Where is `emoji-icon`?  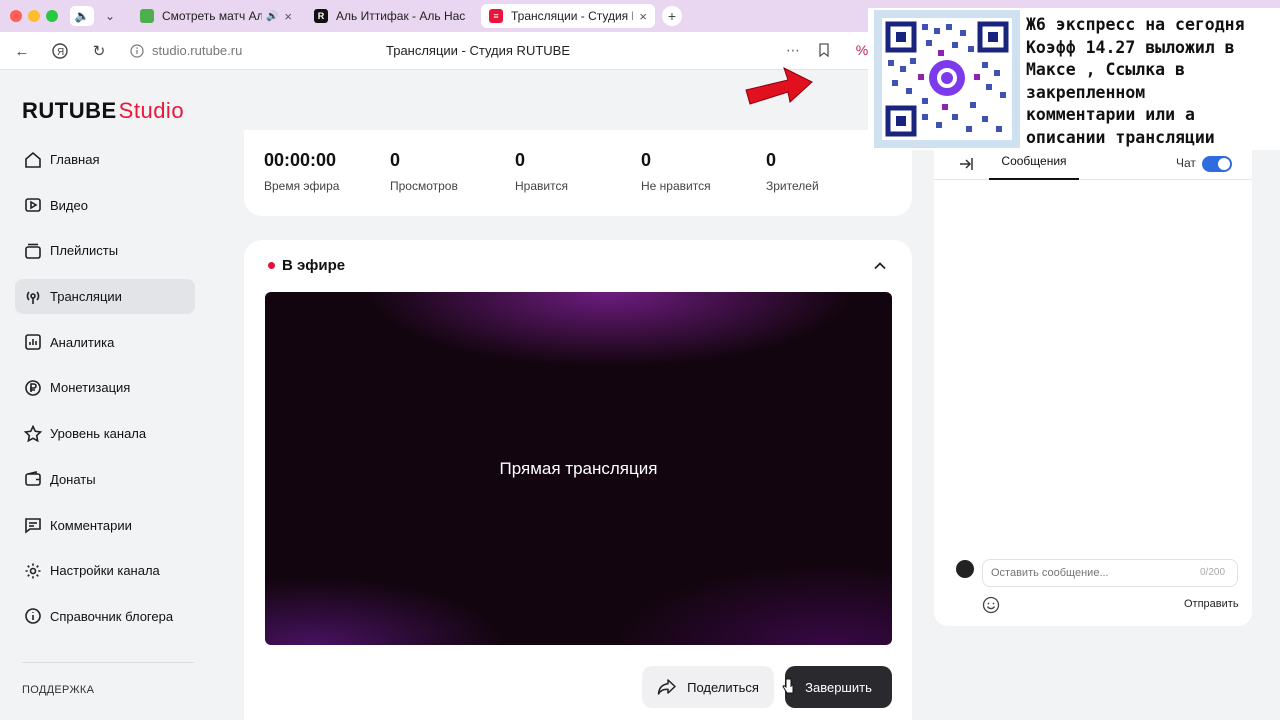
emoji-icon is located at coordinates (991, 605).